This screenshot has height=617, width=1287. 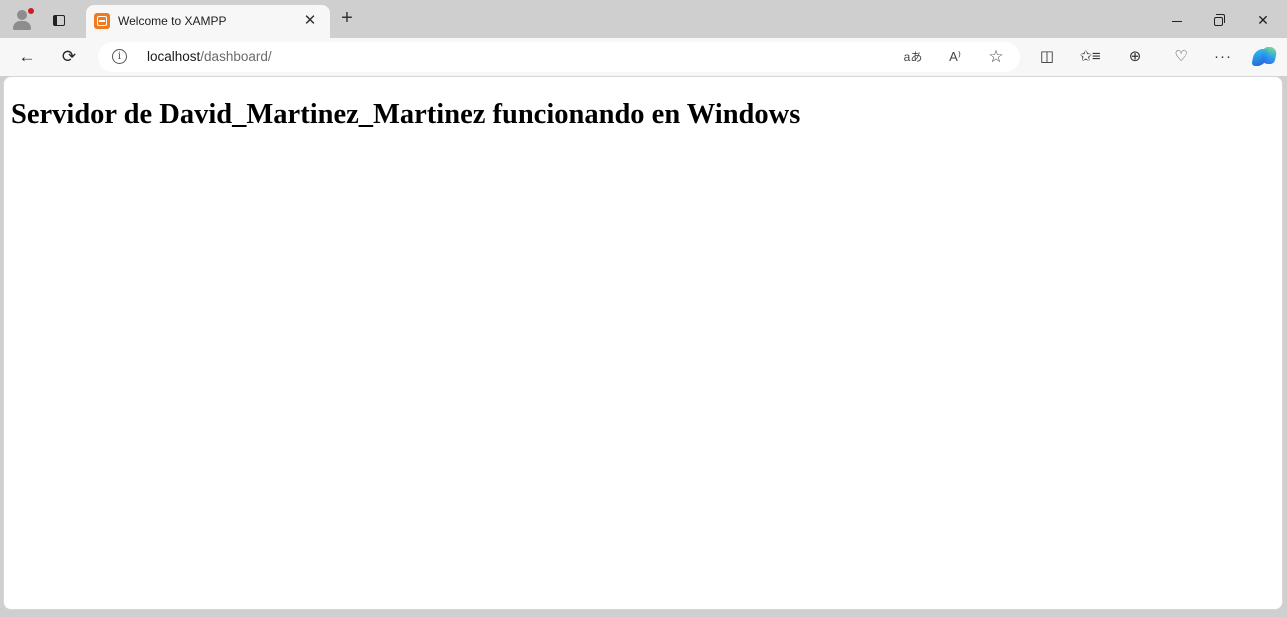 I want to click on minimize-button, so click(x=1177, y=20).